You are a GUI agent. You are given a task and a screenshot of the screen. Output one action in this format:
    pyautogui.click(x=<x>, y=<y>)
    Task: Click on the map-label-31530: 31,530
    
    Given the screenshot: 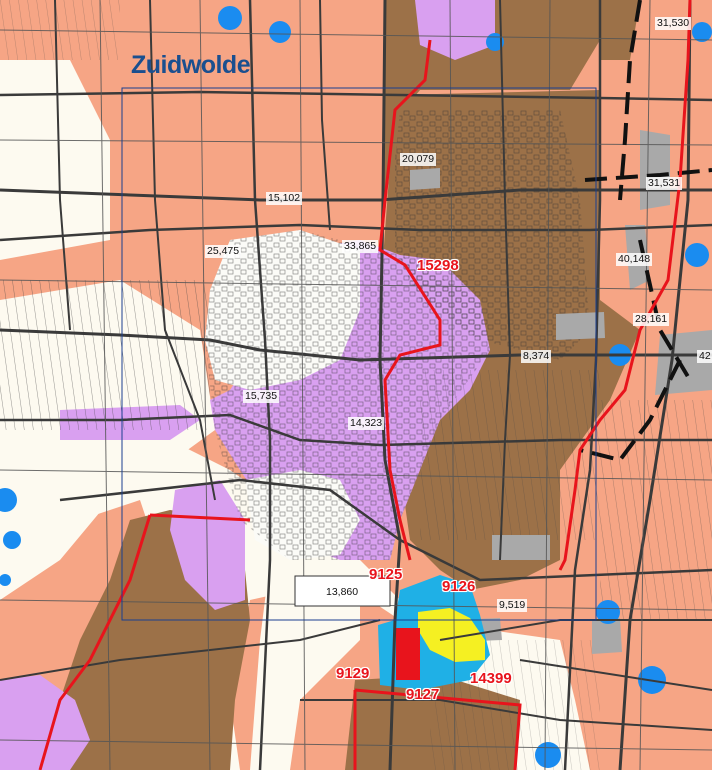 What is the action you would take?
    pyautogui.click(x=673, y=23)
    